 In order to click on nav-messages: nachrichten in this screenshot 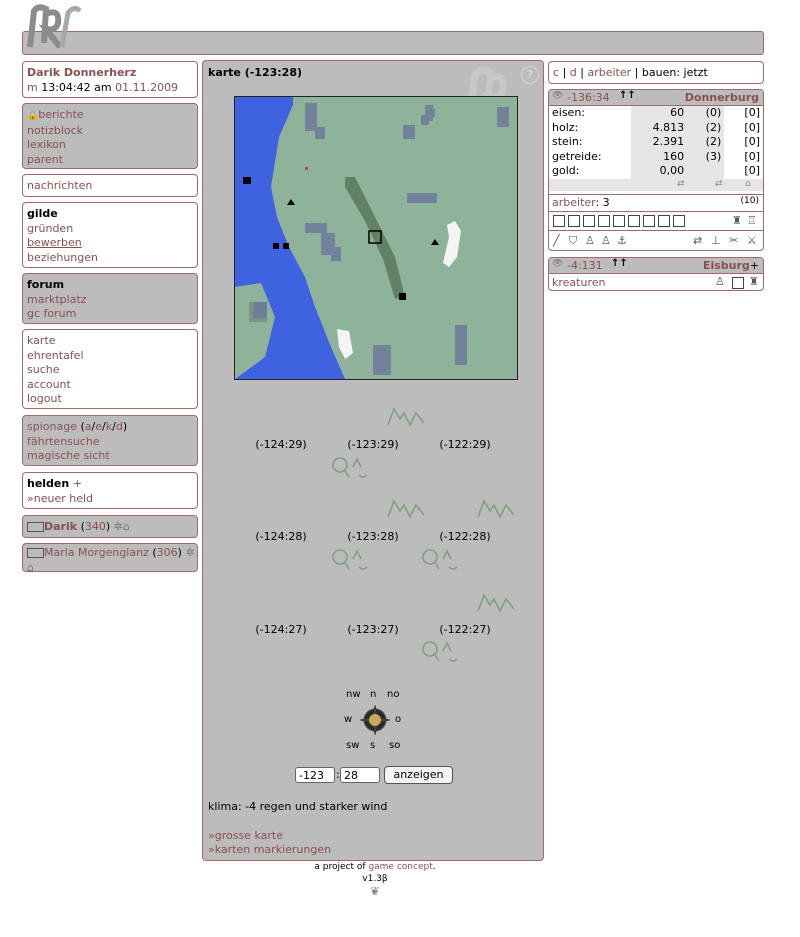, I will do `click(110, 186)`.